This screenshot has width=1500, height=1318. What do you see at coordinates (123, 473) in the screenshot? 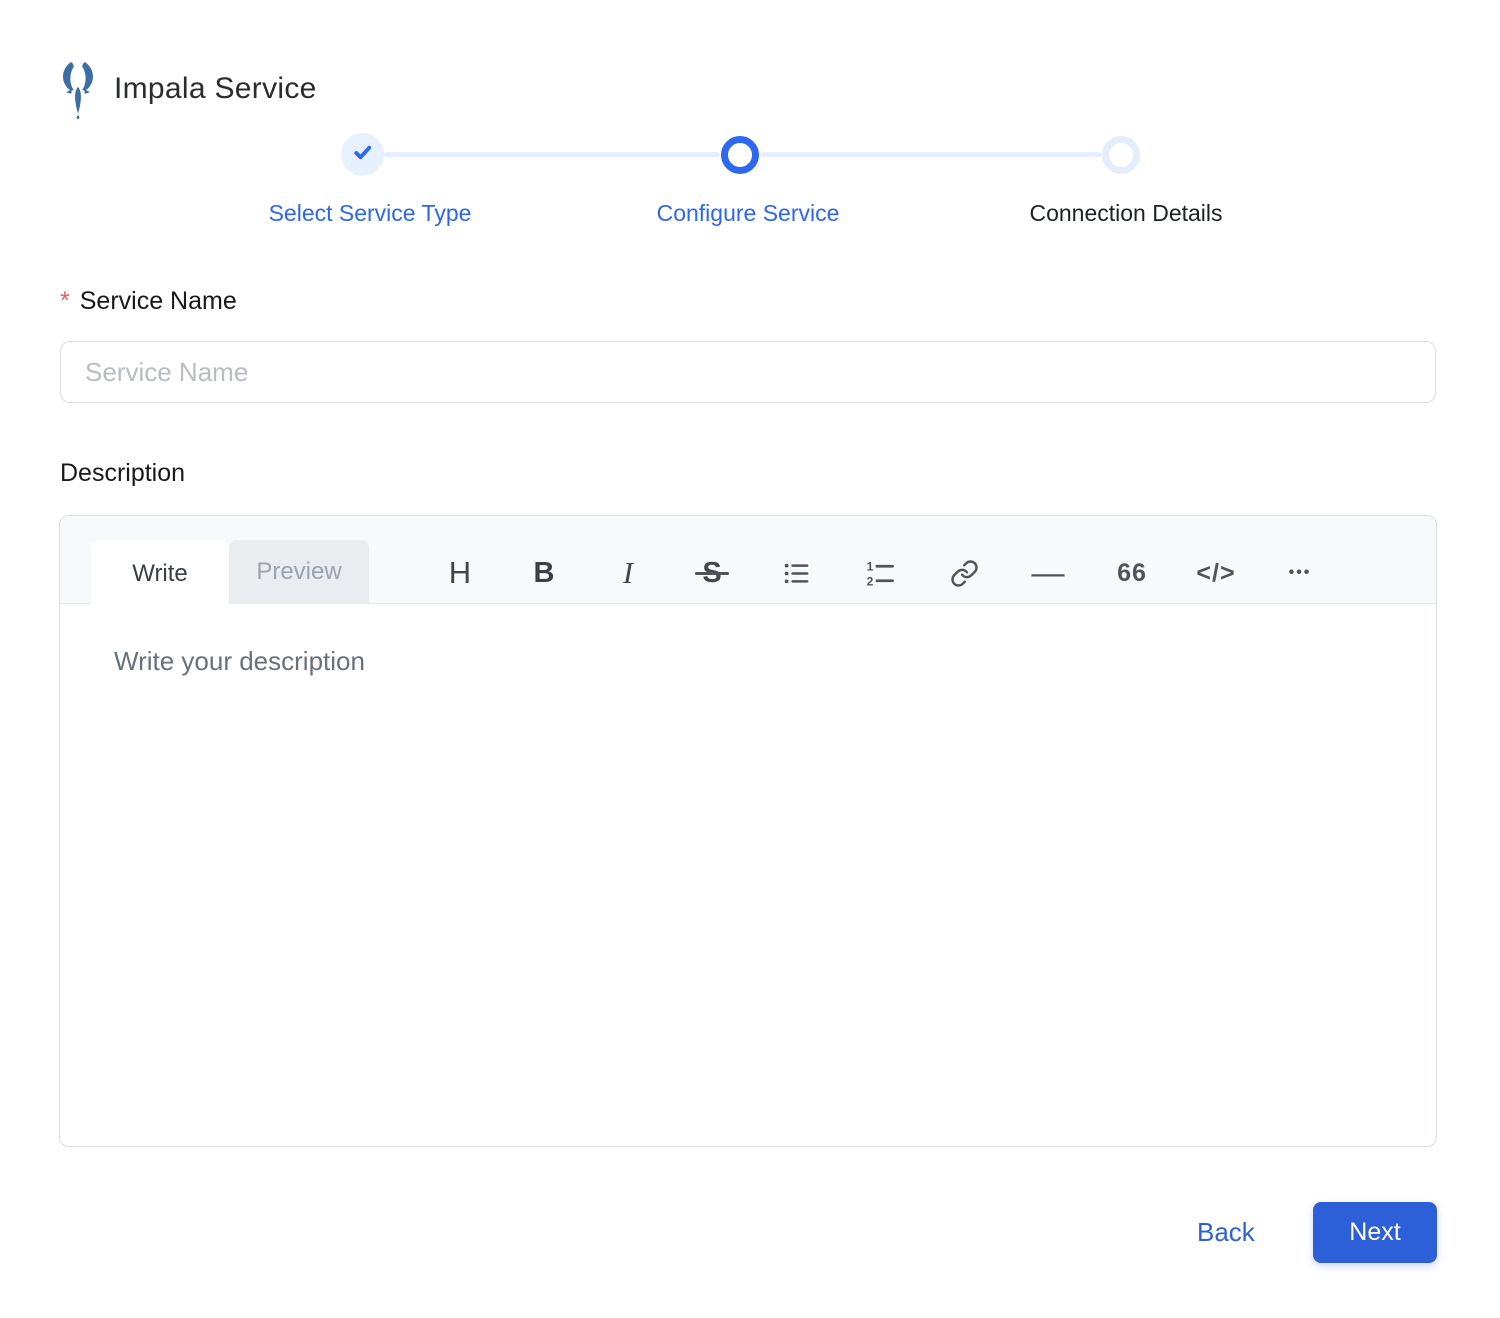
I see `description-label: Description` at bounding box center [123, 473].